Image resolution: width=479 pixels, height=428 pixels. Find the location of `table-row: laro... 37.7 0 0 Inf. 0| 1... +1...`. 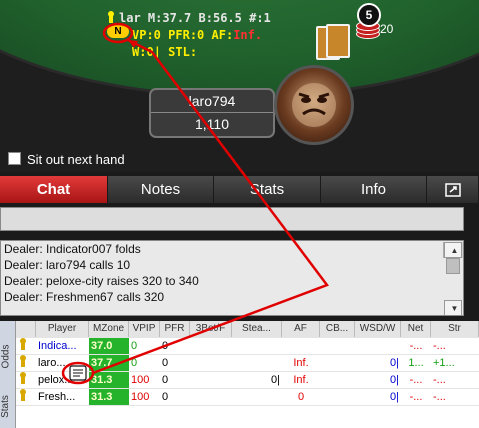

table-row: laro... 37.7 0 0 Inf. 0| 1... +1... is located at coordinates (247, 363).